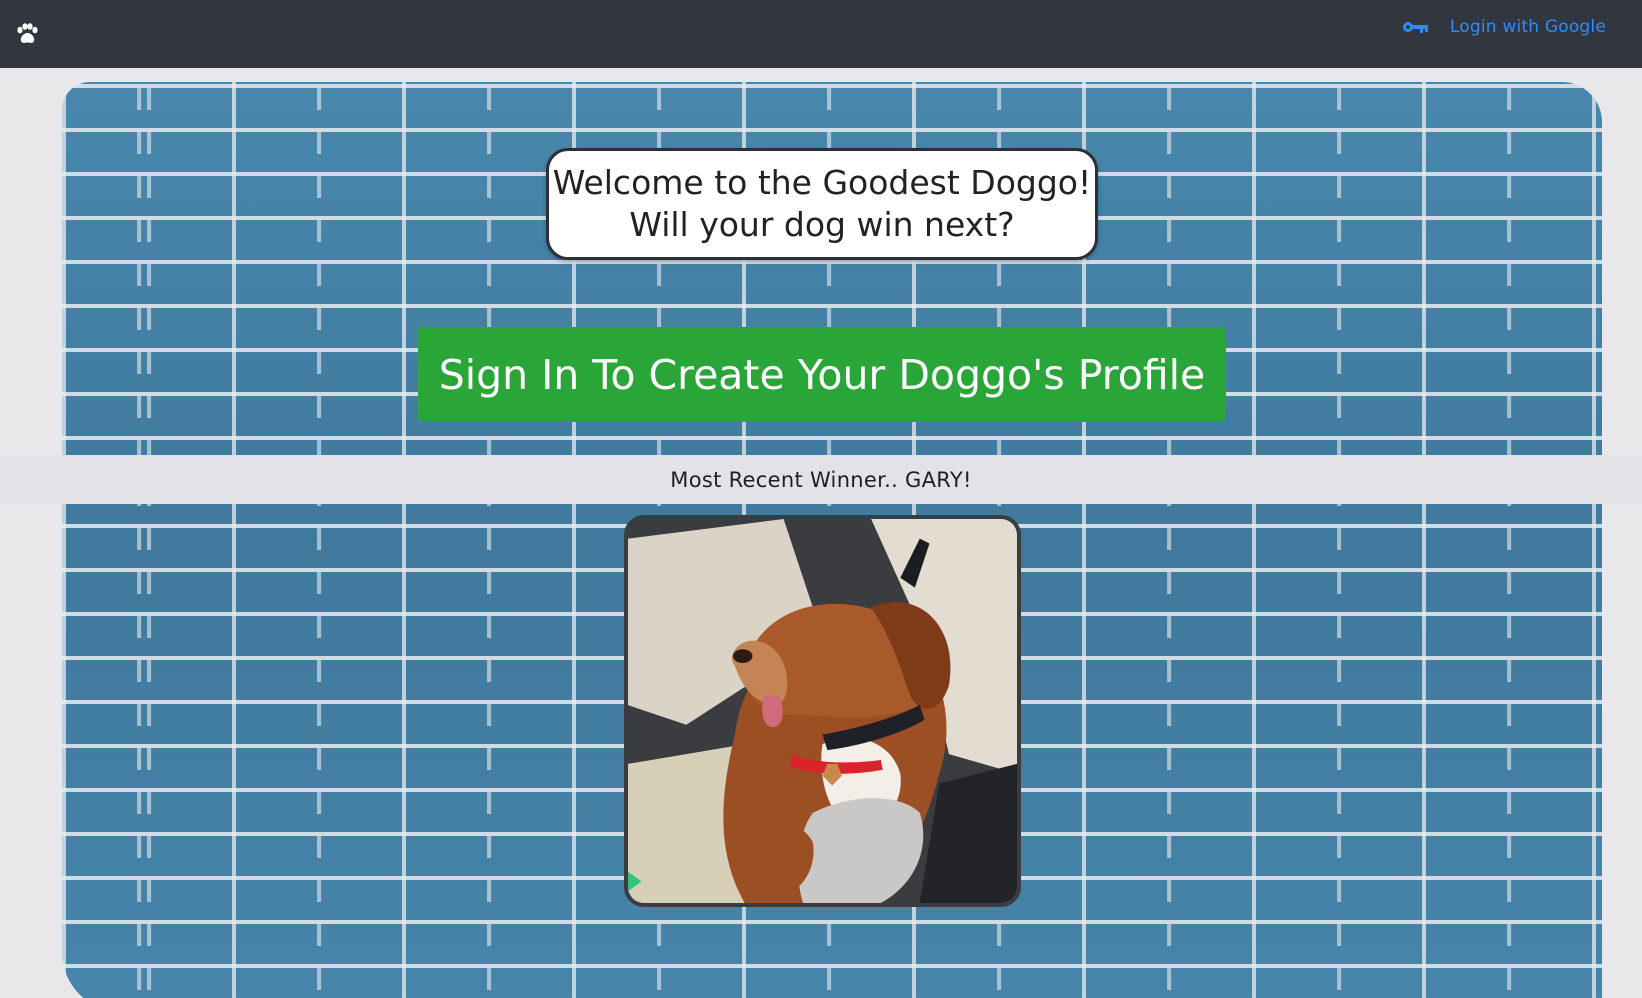 This screenshot has width=1642, height=998. I want to click on paw-icon, so click(27, 34).